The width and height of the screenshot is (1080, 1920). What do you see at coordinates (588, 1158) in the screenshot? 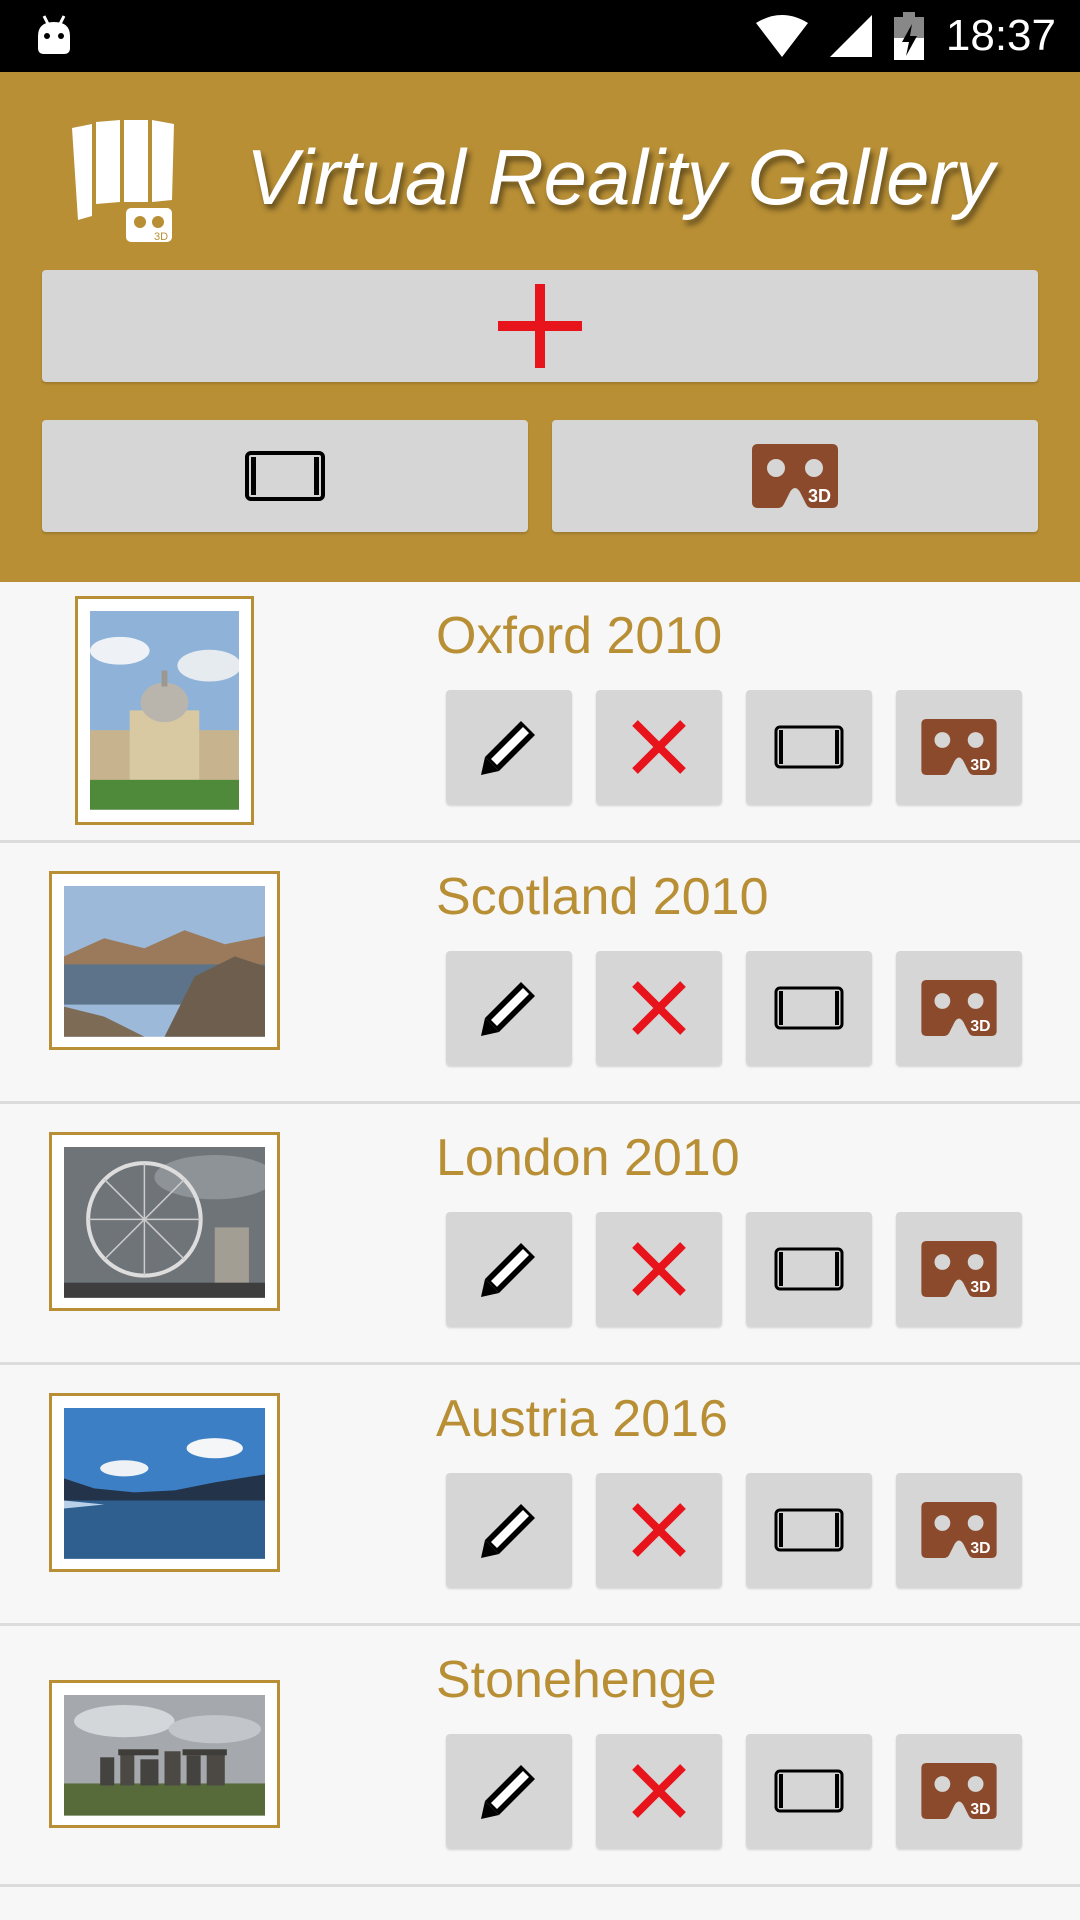
I see `album-title: London 2010` at bounding box center [588, 1158].